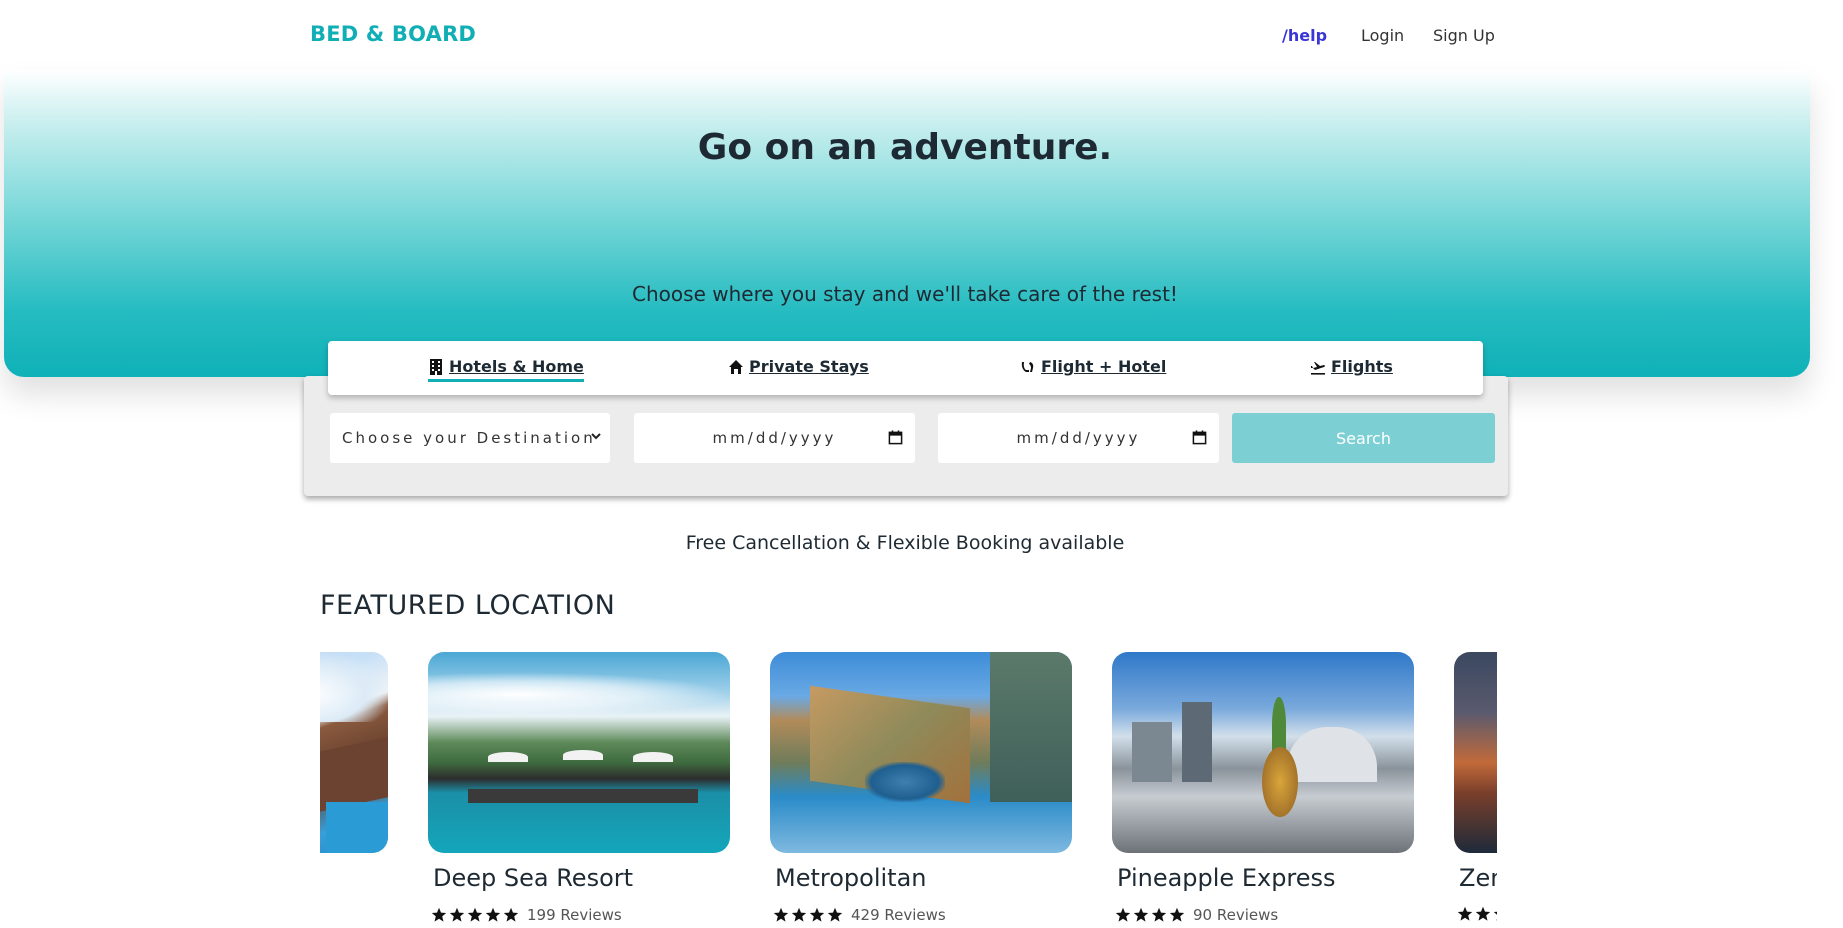 The image size is (1843, 928). Describe the element at coordinates (898, 915) in the screenshot. I see `review-count: 429 Reviews` at that location.